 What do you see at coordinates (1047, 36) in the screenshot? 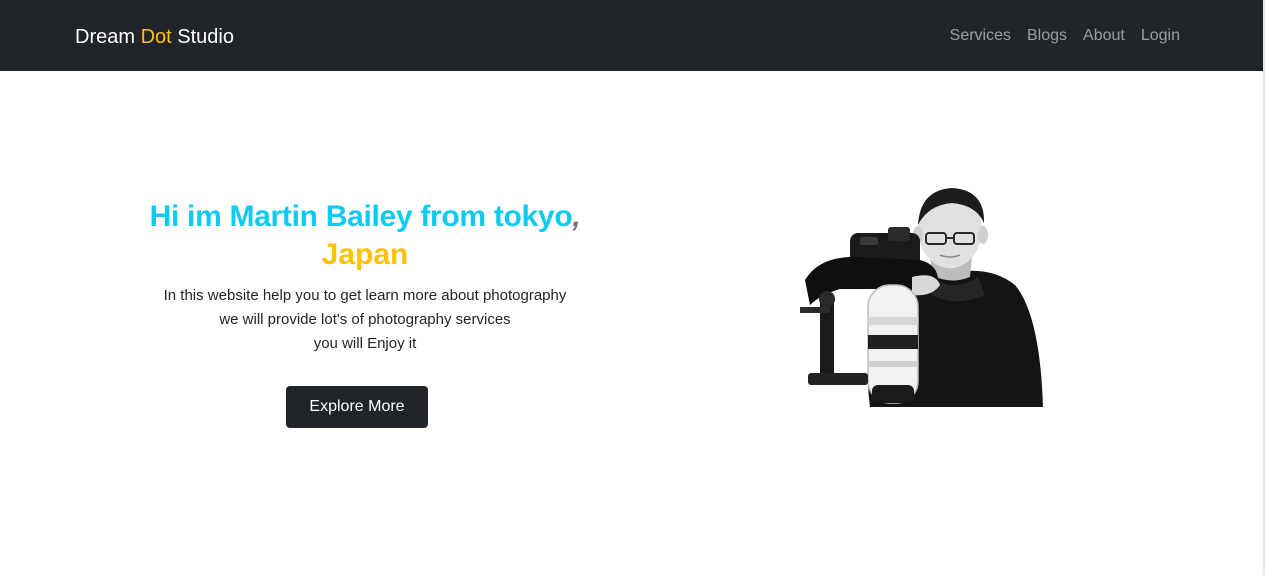
I see `nav-link-blogs: Blogs` at bounding box center [1047, 36].